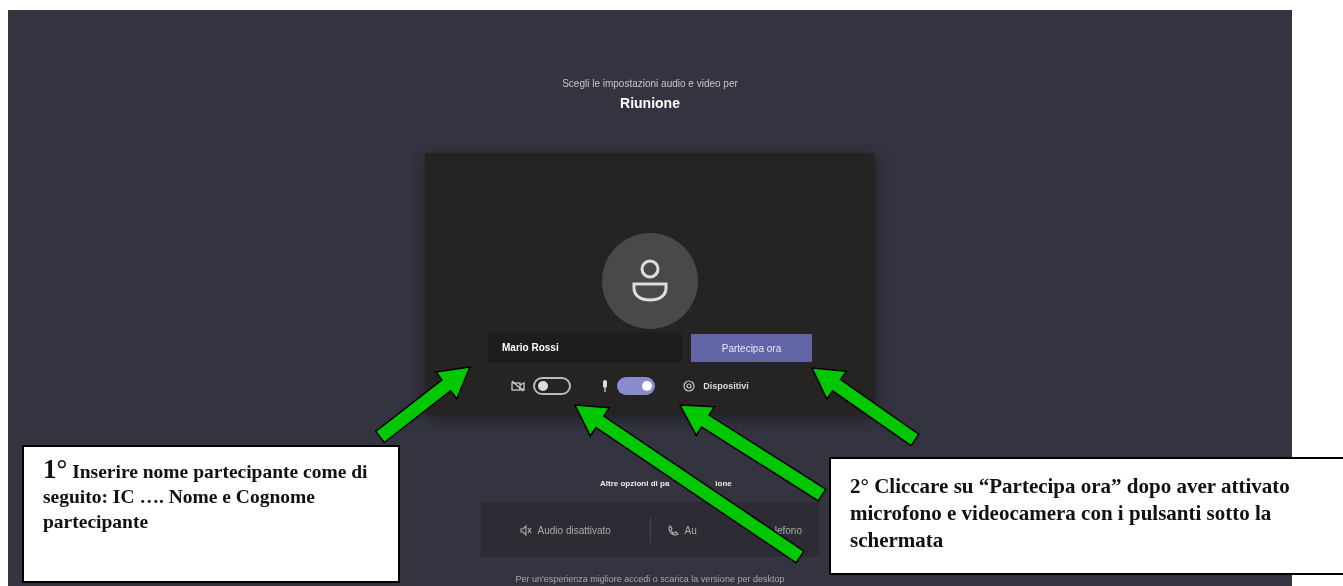 This screenshot has height=586, width=1343. Describe the element at coordinates (565, 530) in the screenshot. I see `join-option: Audio disattivato` at that location.